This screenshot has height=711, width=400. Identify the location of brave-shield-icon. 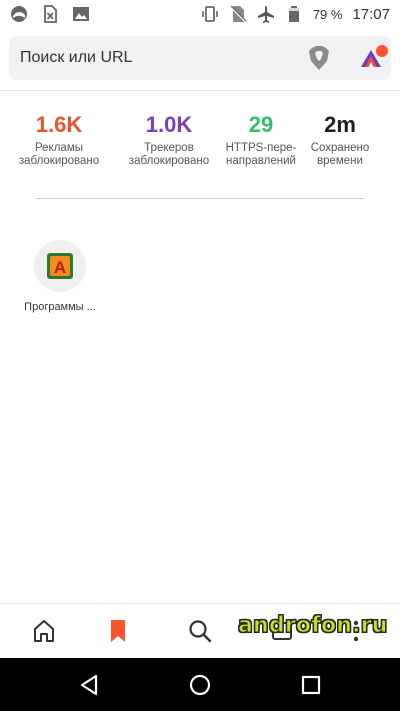
(319, 58).